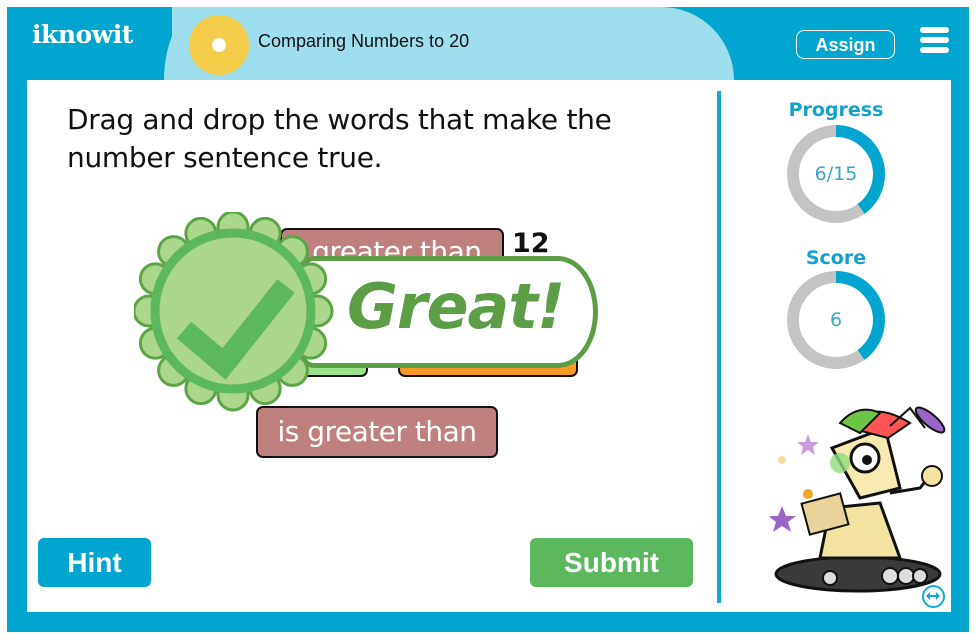  I want to click on progress-label: Progress, so click(836, 110).